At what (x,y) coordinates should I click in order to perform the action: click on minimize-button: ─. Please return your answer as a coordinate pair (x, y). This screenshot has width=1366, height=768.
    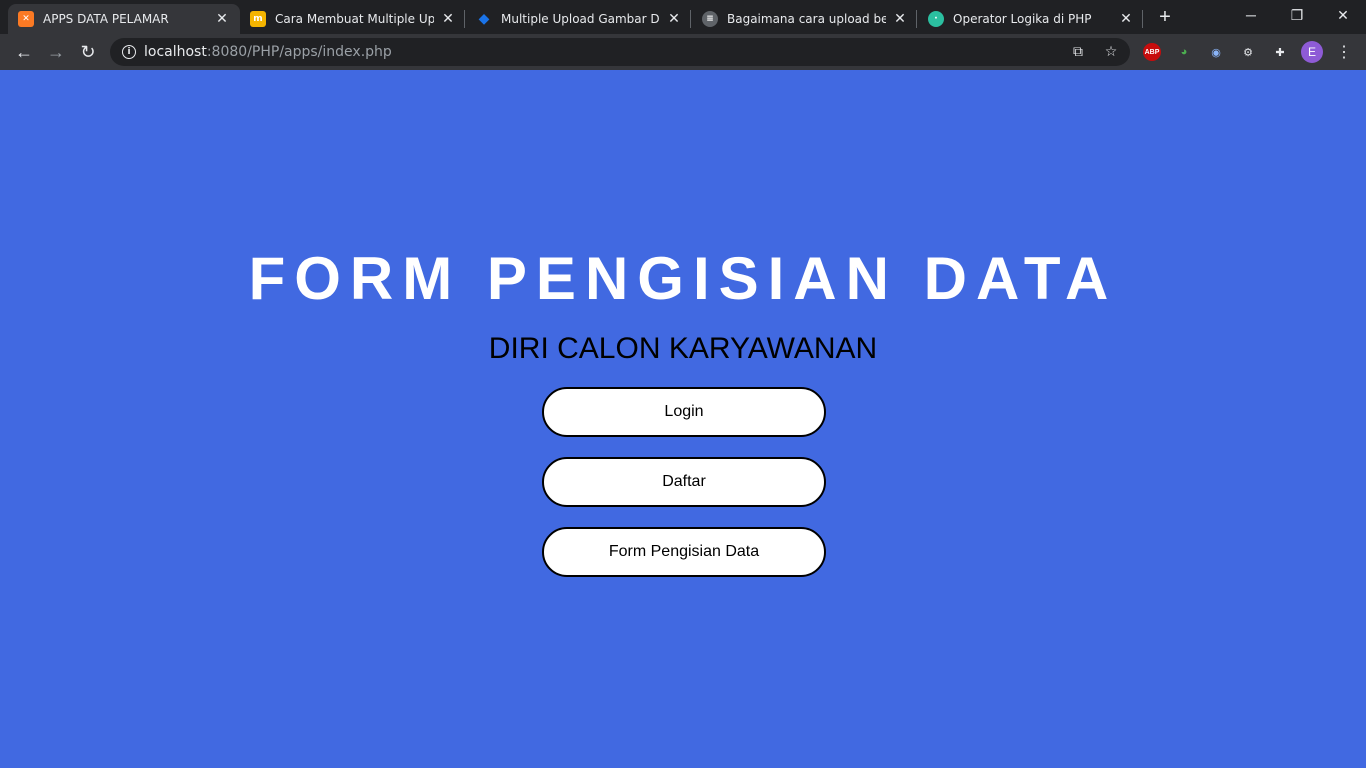
    Looking at the image, I should click on (1251, 15).